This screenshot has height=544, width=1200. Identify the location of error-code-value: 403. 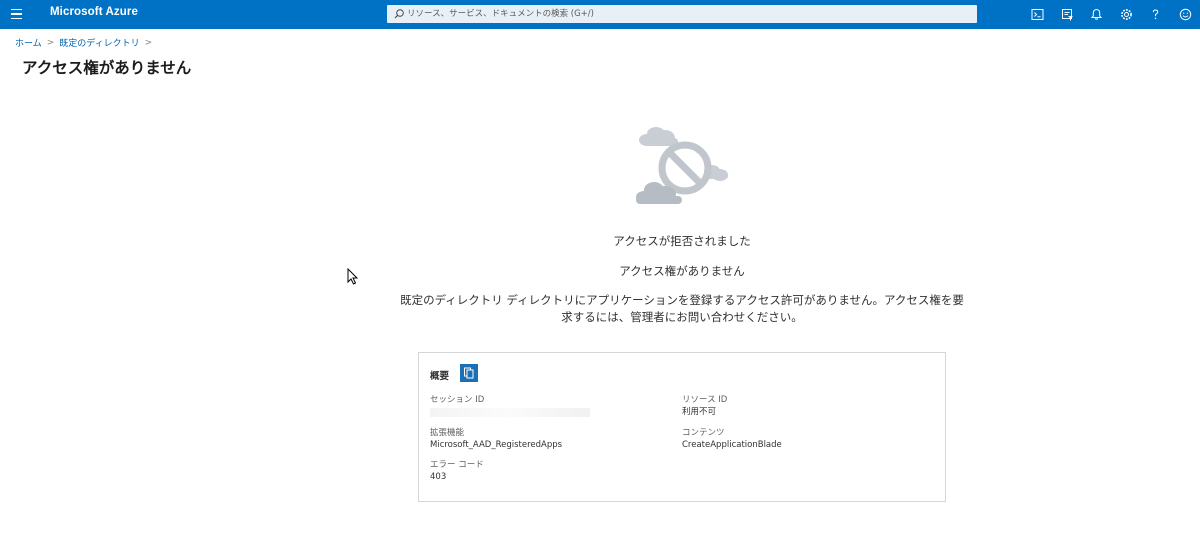
(438, 477).